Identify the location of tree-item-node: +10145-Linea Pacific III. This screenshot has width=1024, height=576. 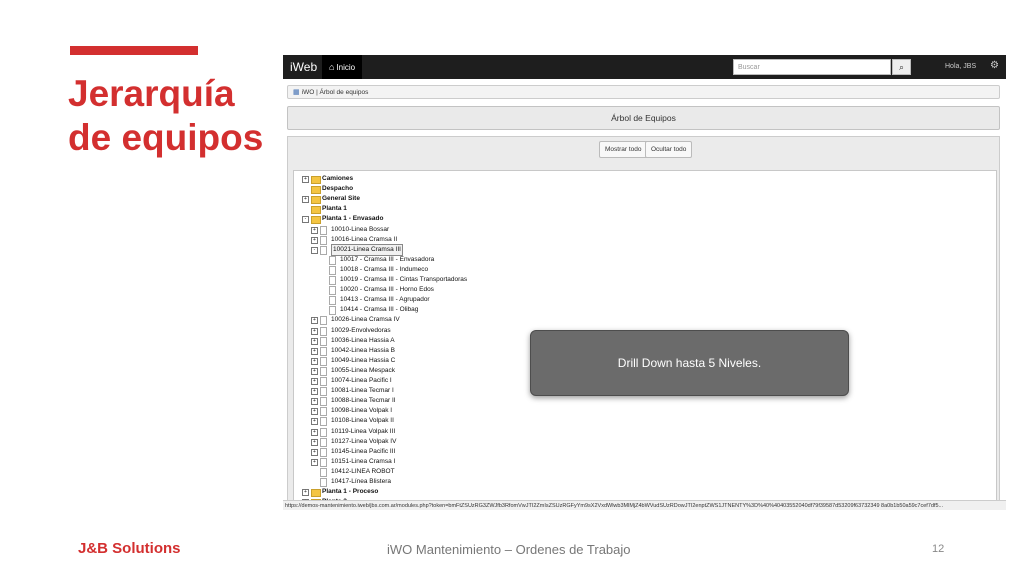
(647, 452).